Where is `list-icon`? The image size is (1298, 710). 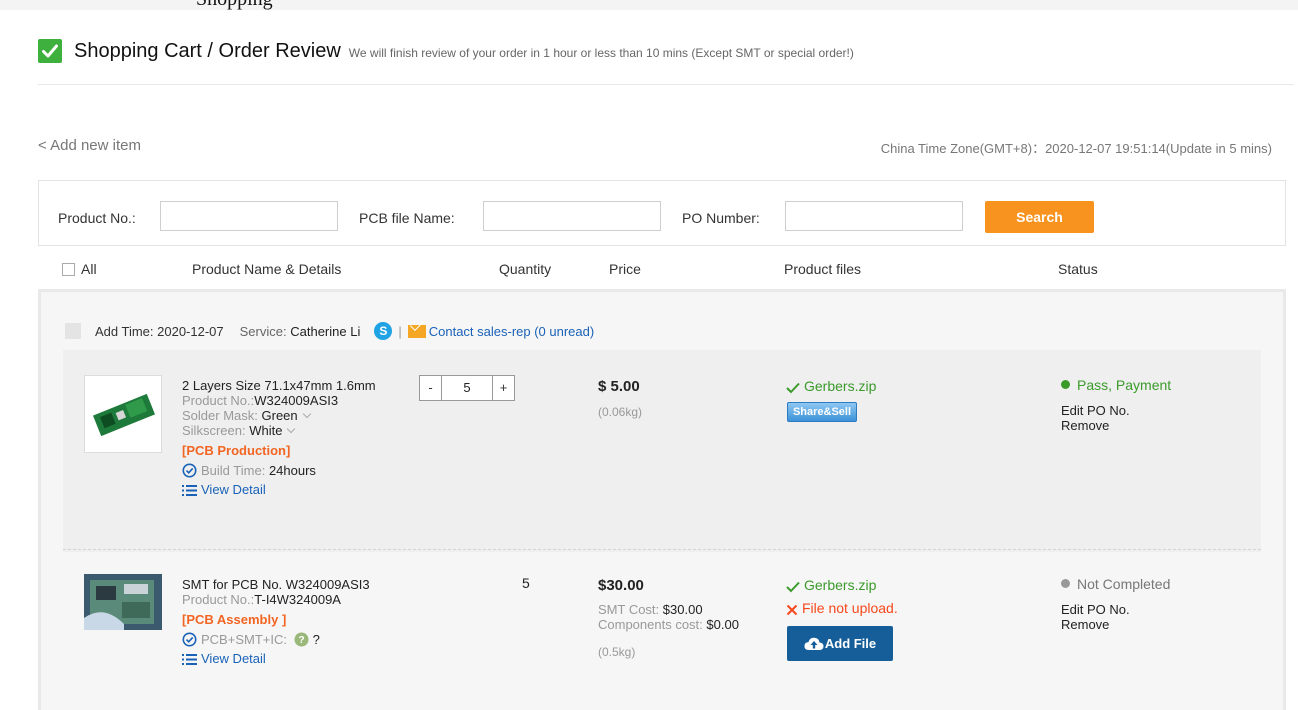
list-icon is located at coordinates (189, 659).